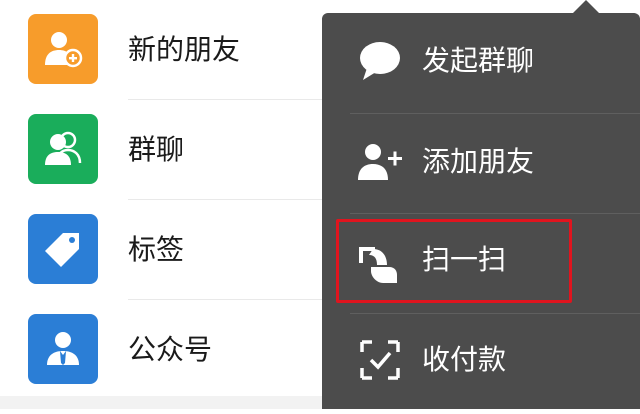  Describe the element at coordinates (478, 60) in the screenshot. I see `menu-label: 发起群聊` at that location.